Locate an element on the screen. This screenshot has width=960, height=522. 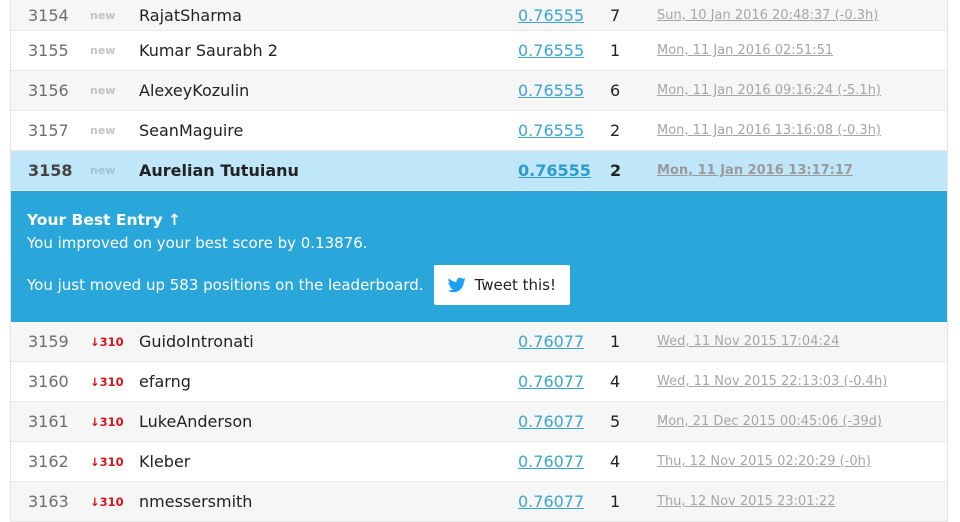
last-submission: Mon, 11 Jan 2016 09:16:24 (-5.1h) is located at coordinates (797, 90).